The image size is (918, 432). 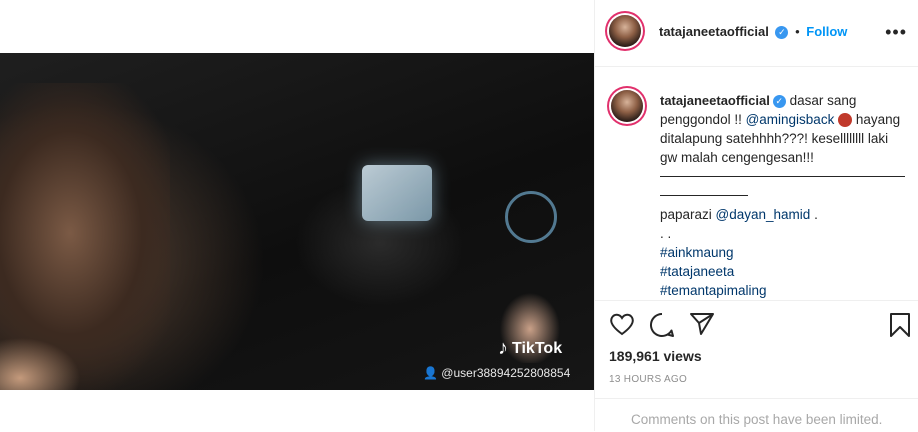 What do you see at coordinates (666, 233) in the screenshot?
I see `caption-dots: . .` at bounding box center [666, 233].